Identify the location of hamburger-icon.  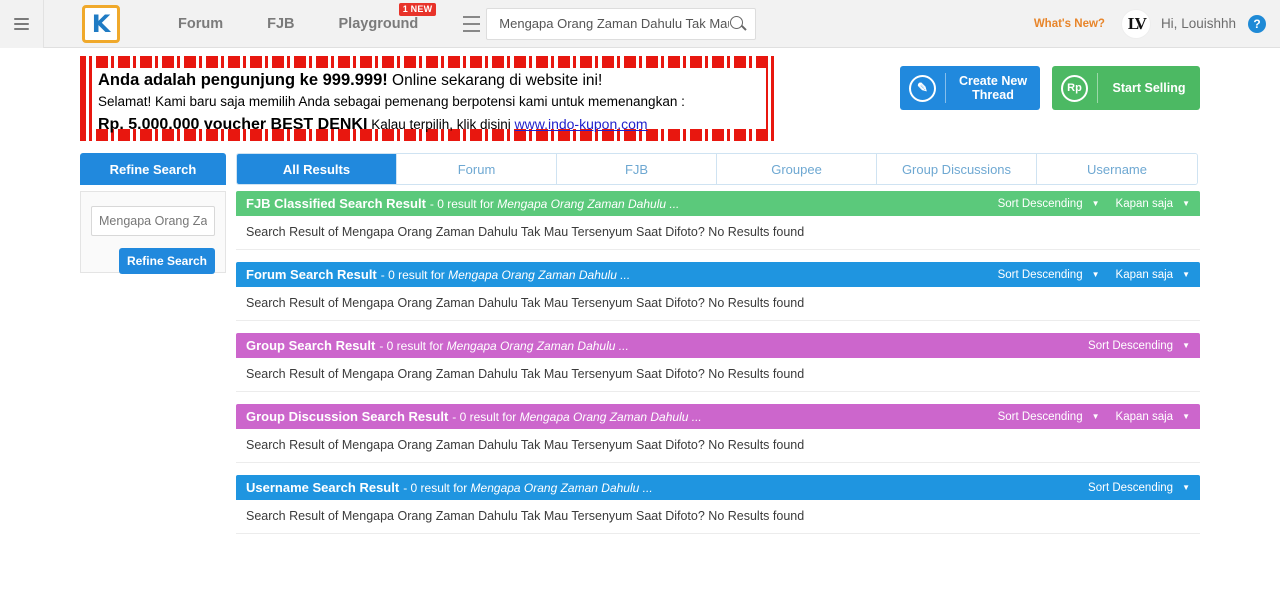
(21, 24).